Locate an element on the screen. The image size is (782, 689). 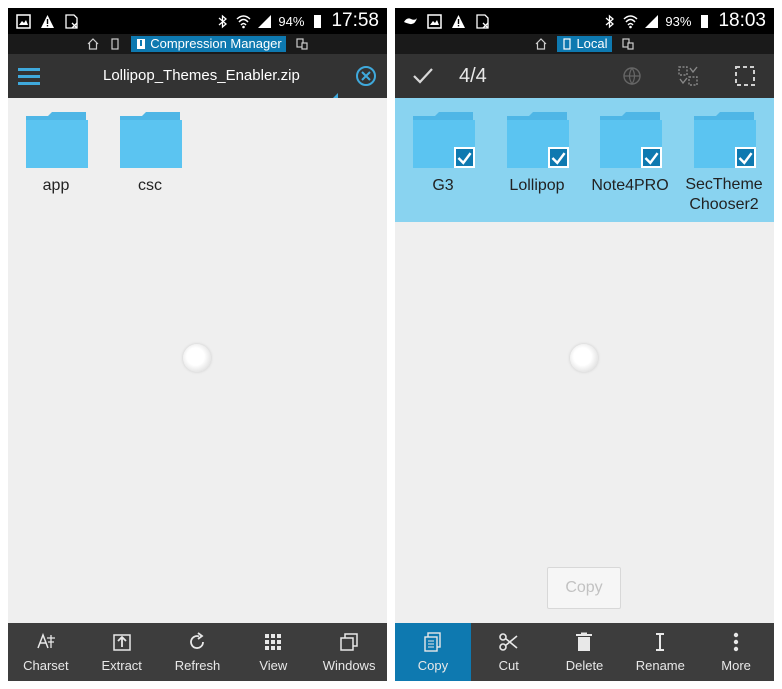
more-icon is located at coordinates (736, 641).